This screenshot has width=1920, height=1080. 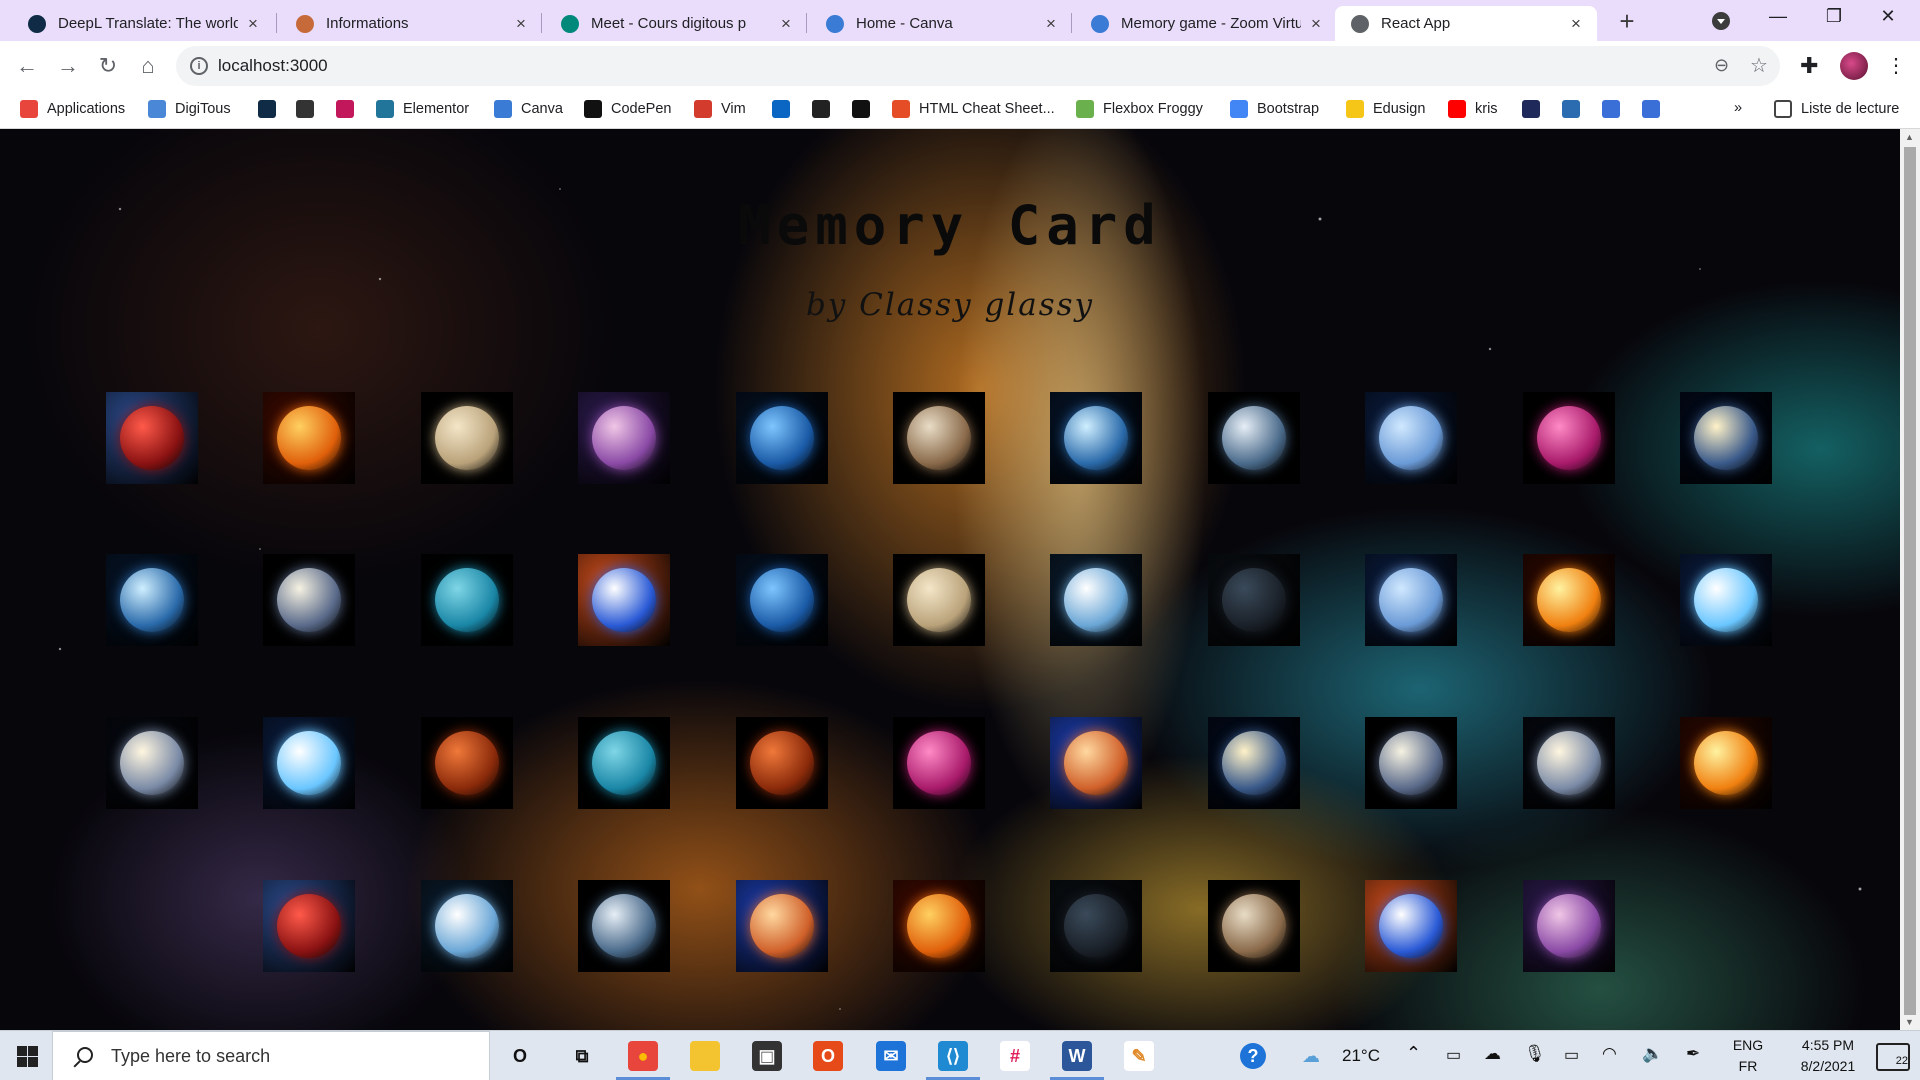 What do you see at coordinates (309, 926) in the screenshot?
I see `memory-card-red-striped-planet` at bounding box center [309, 926].